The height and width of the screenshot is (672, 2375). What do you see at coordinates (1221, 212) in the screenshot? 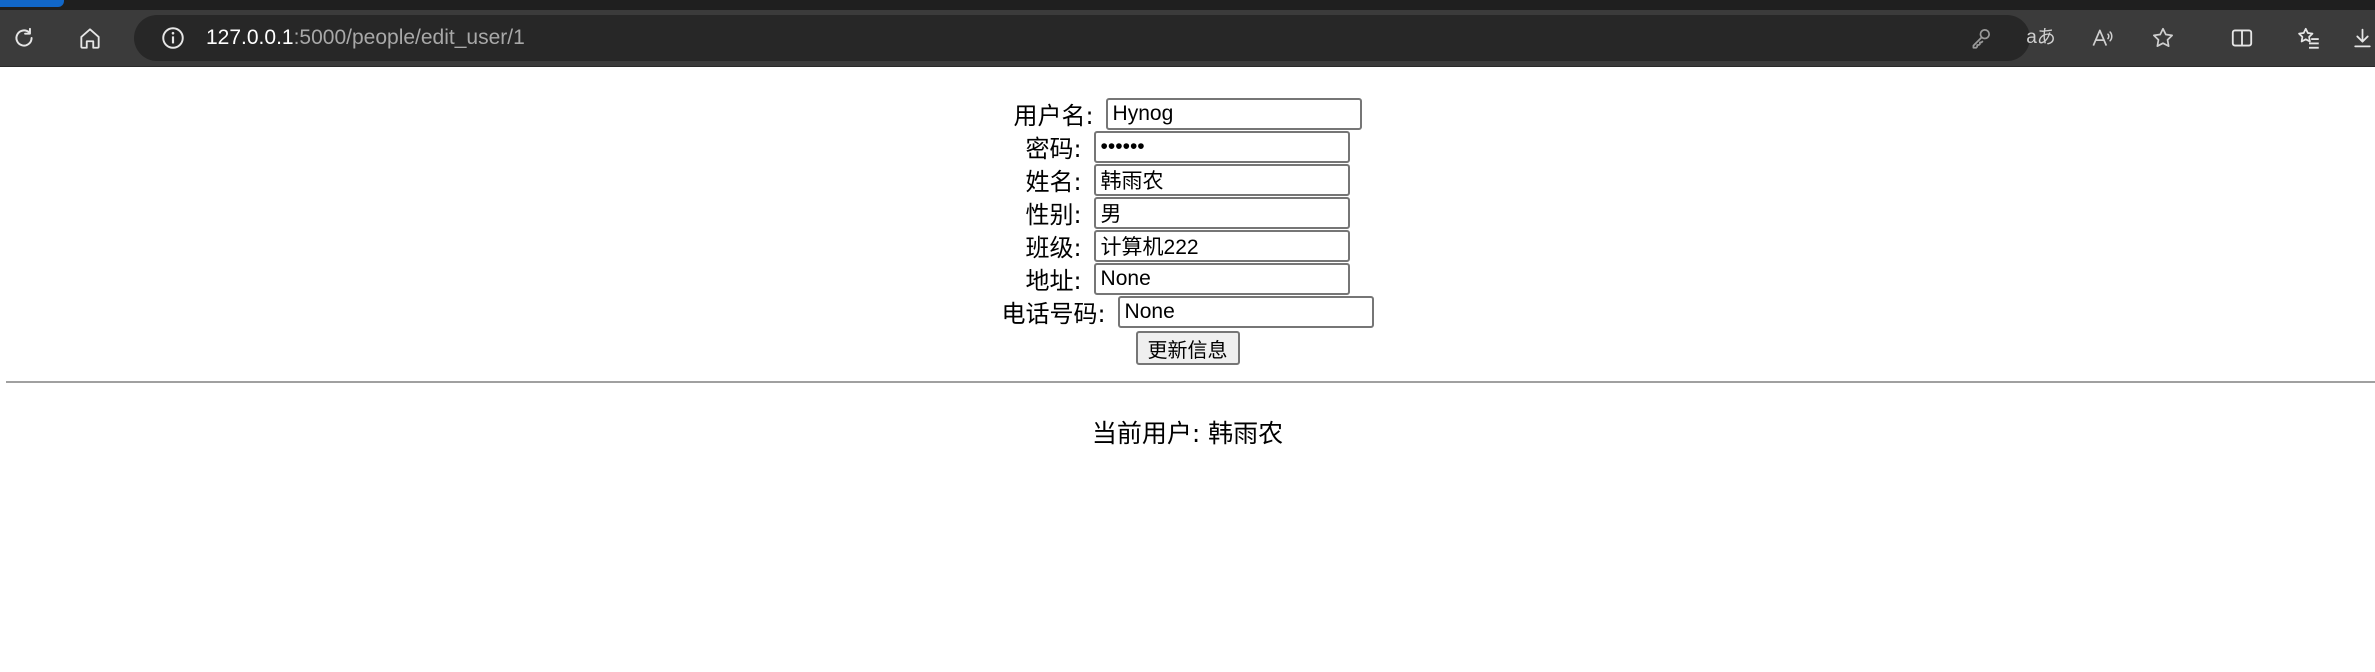
I see `gender-input` at bounding box center [1221, 212].